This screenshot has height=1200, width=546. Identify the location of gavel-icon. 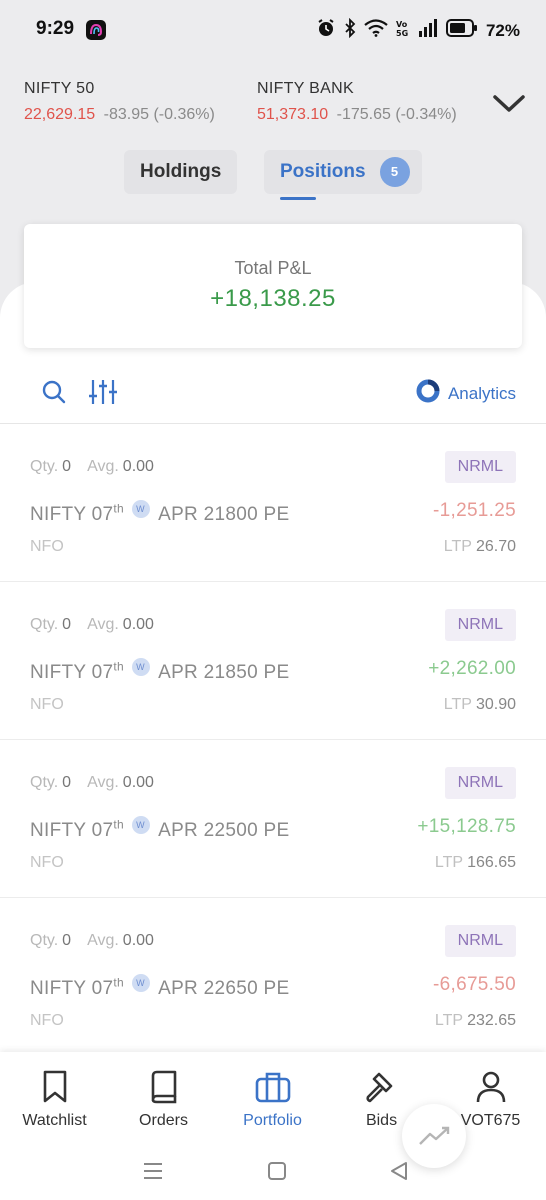
(381, 1087).